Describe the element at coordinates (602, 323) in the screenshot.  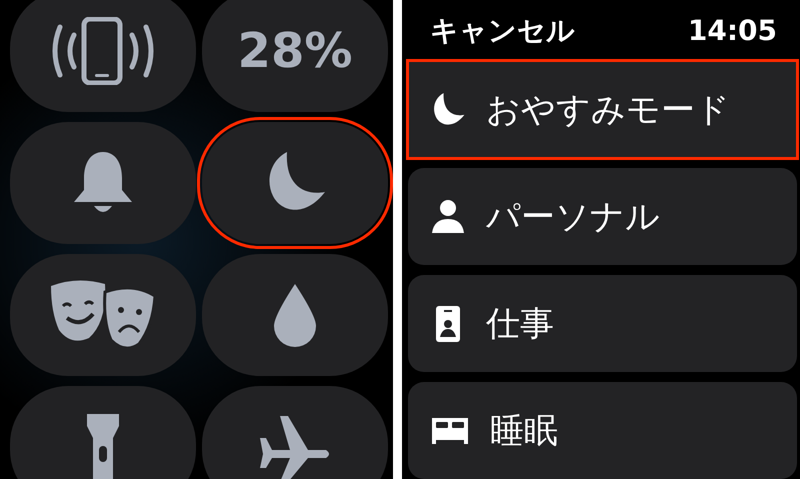
I see `focus-item: 仕事` at that location.